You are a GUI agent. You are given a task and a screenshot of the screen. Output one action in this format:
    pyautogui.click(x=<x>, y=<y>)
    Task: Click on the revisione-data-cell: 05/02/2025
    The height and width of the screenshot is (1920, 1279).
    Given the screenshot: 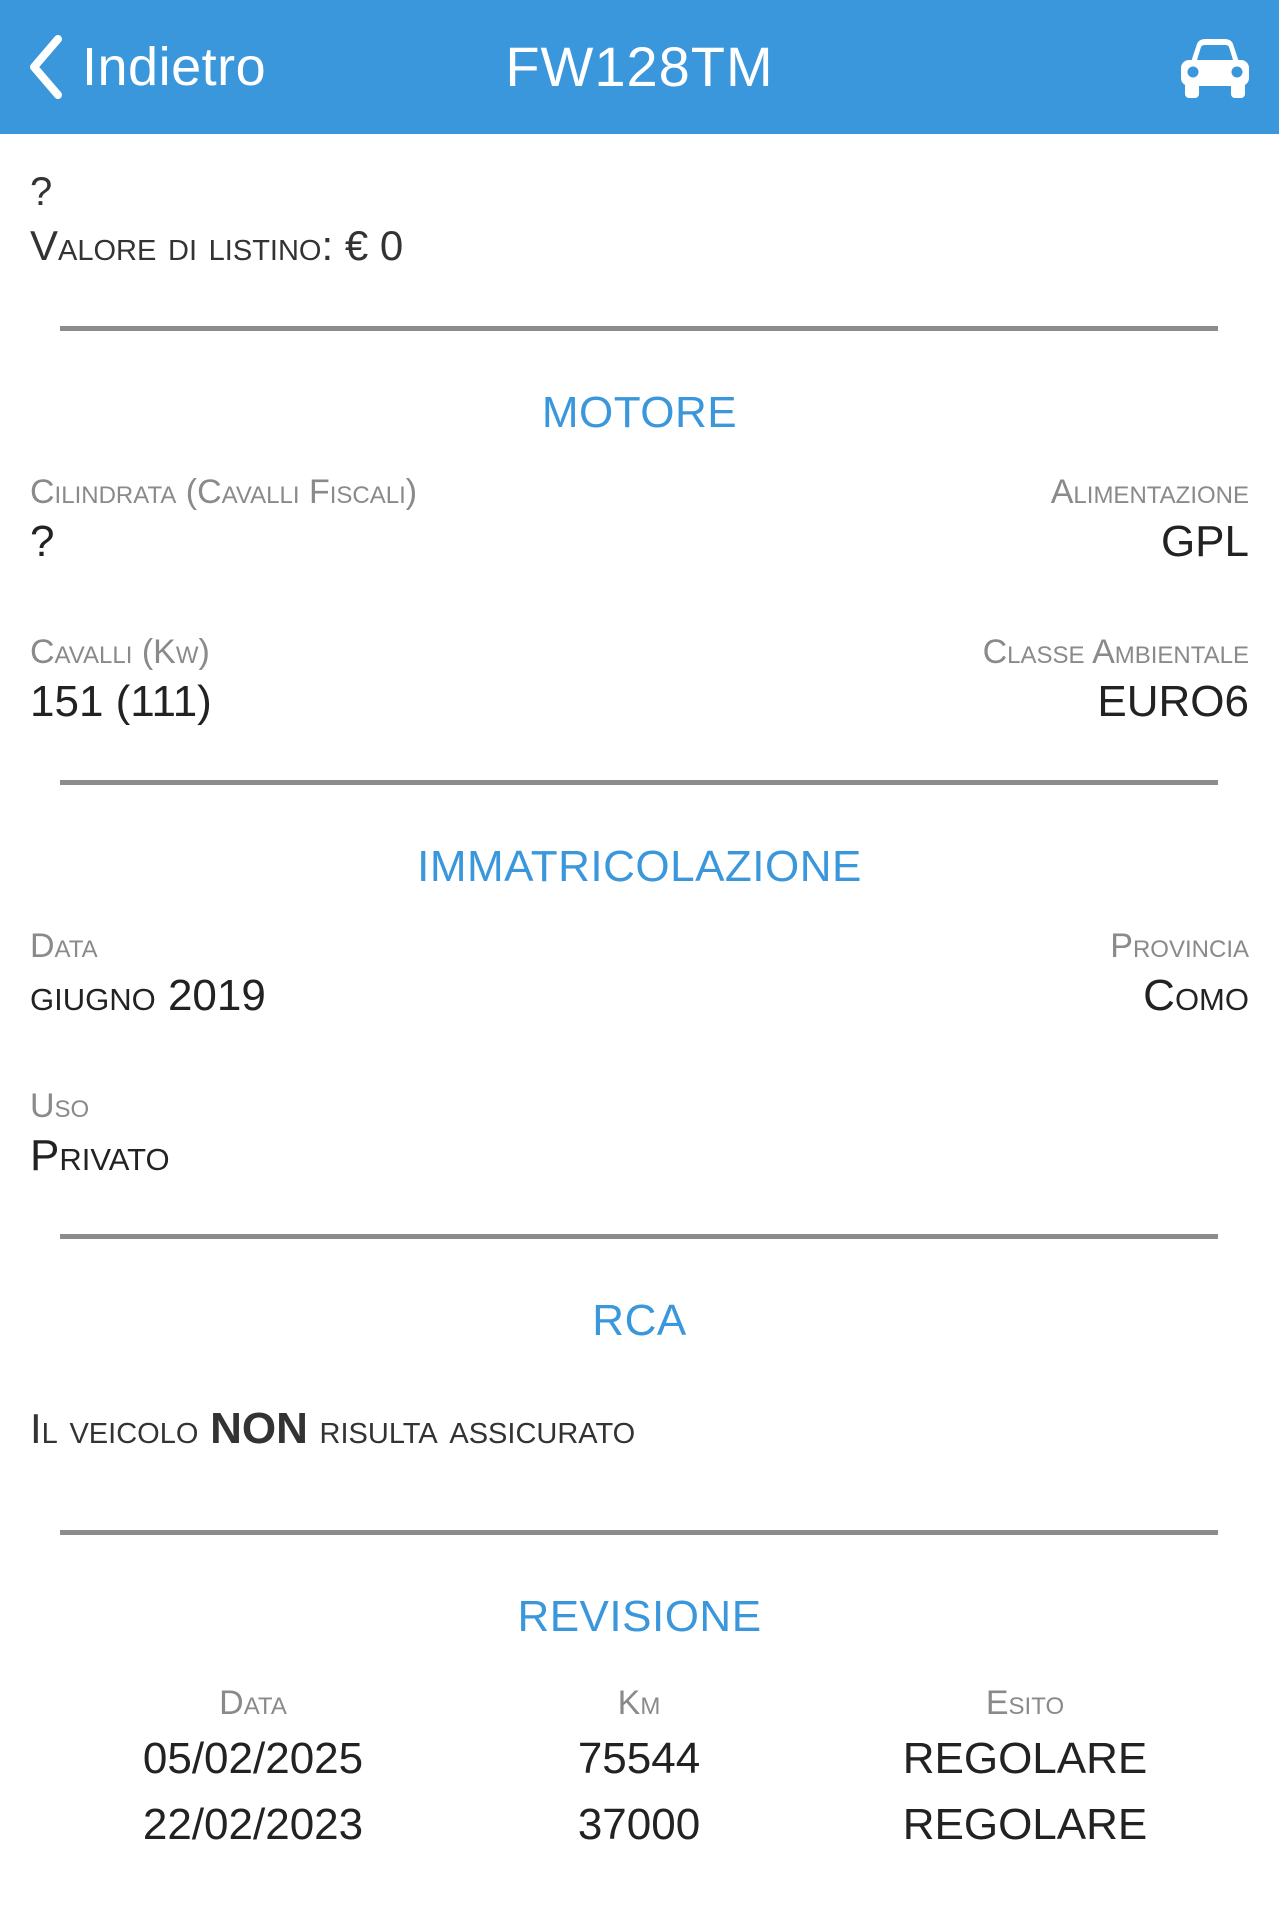 What is the action you would take?
    pyautogui.click(x=253, y=1758)
    